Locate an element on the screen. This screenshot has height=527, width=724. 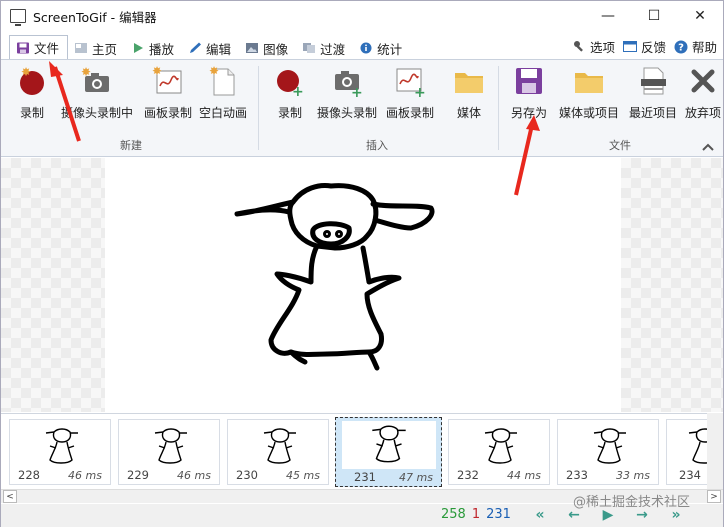
frame-thumbnail: 233 33 ms is located at coordinates (608, 452).